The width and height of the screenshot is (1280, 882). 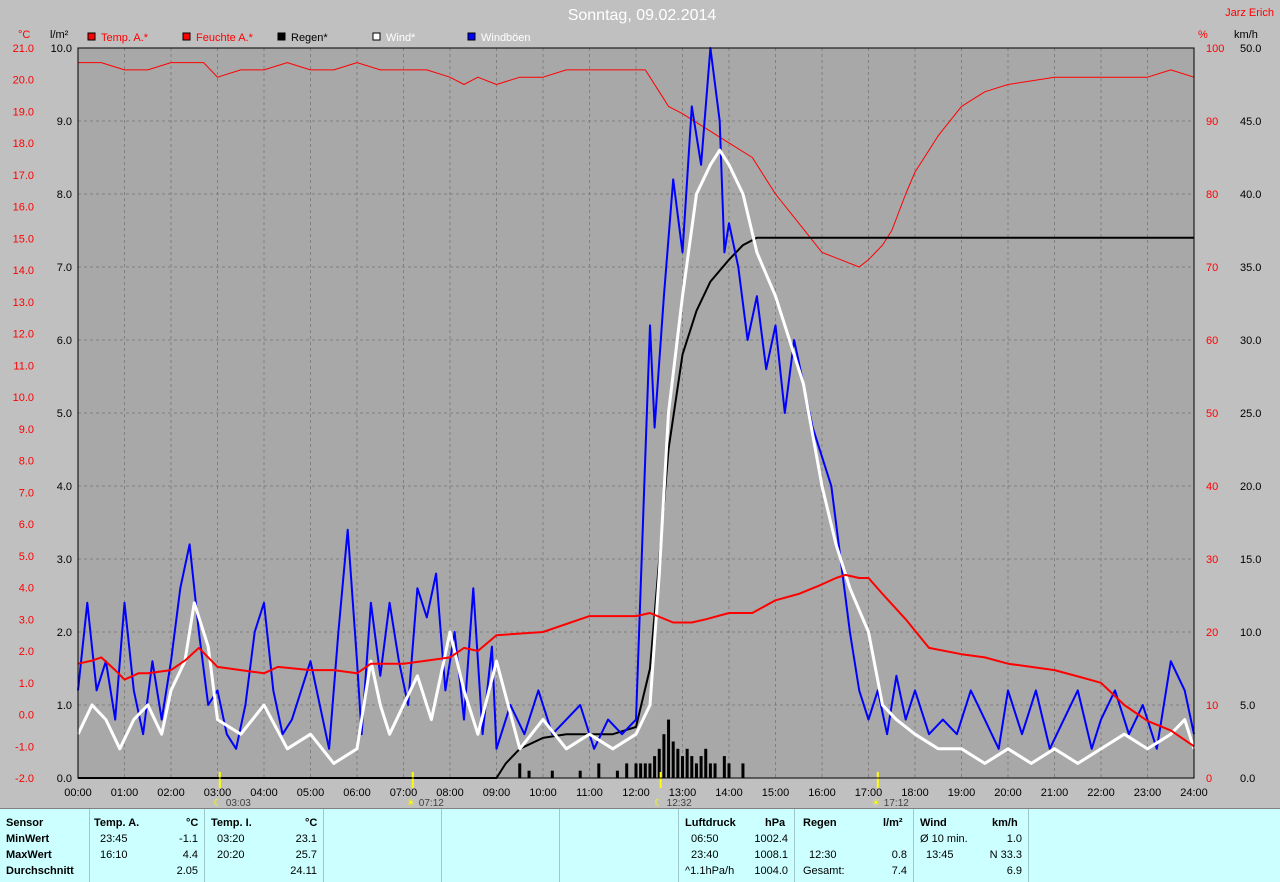 I want to click on temp-tick-label: 17.0, so click(x=23, y=176).